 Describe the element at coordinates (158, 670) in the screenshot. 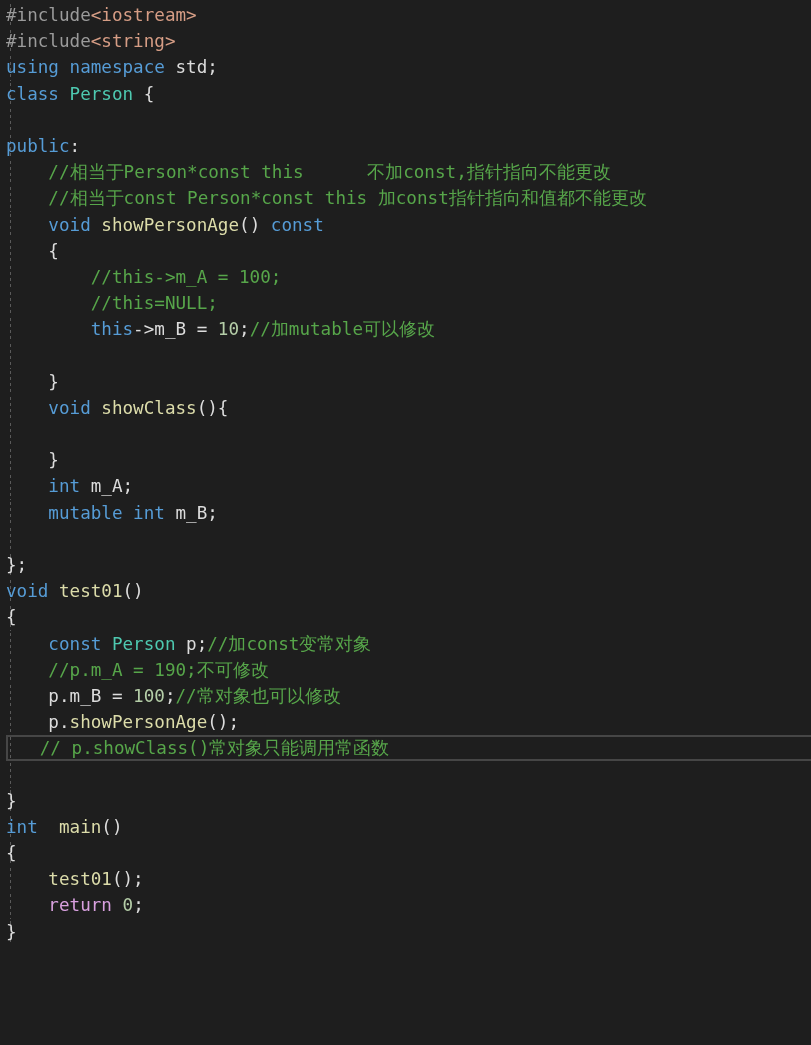

I see `code-line: //p.m_A = 190;不可修改` at that location.